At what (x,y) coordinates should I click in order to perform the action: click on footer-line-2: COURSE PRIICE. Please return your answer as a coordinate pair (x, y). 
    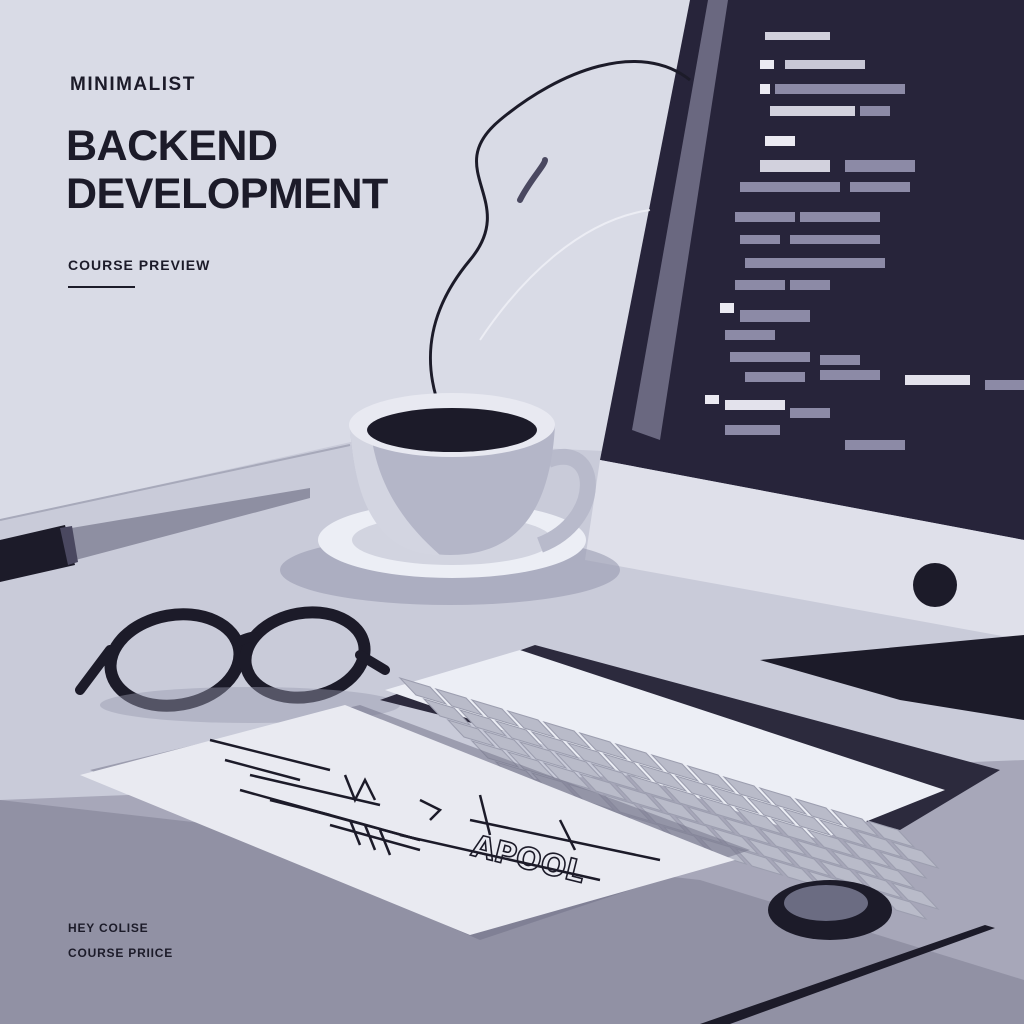
    Looking at the image, I should click on (121, 953).